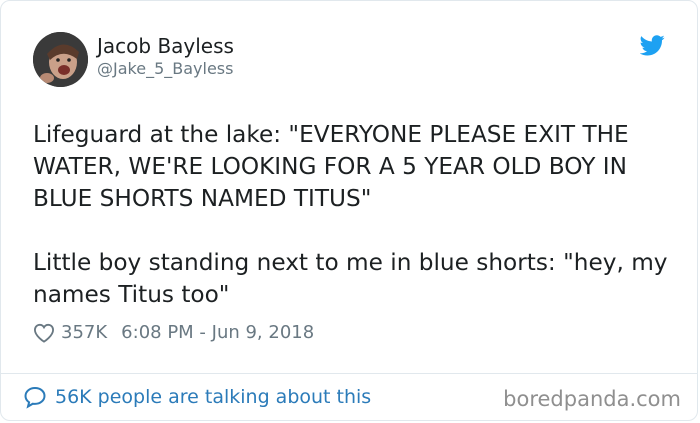 The height and width of the screenshot is (423, 700). What do you see at coordinates (35, 397) in the screenshot?
I see `speech-bubble-icon` at bounding box center [35, 397].